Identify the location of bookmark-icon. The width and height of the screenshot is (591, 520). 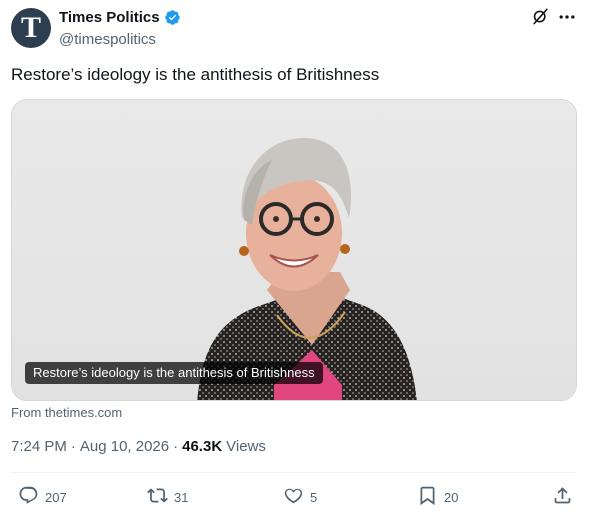
(427, 497).